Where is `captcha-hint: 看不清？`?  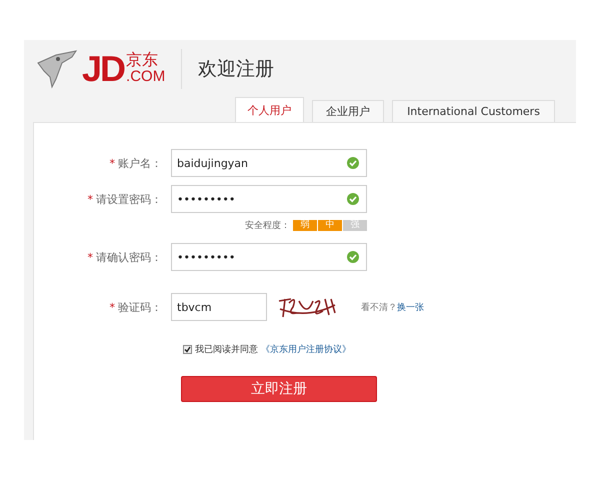 captcha-hint: 看不清？ is located at coordinates (379, 308).